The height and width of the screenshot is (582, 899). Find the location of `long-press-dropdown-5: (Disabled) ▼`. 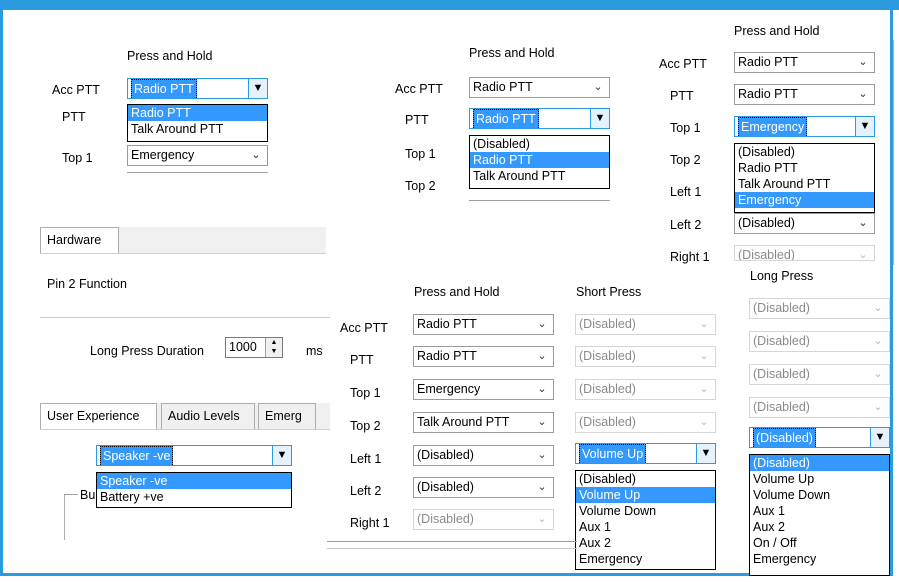

long-press-dropdown-5: (Disabled) ▼ is located at coordinates (819, 437).